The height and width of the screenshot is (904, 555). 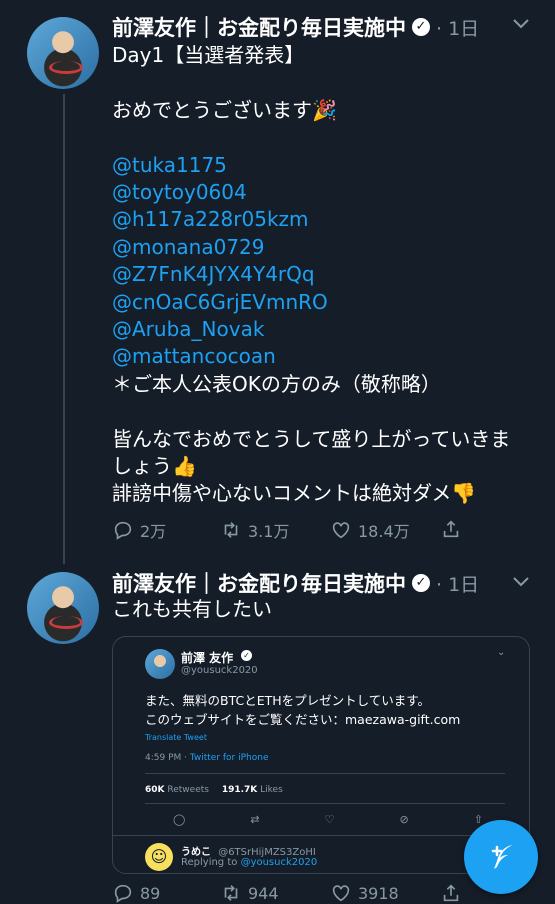 What do you see at coordinates (192, 609) in the screenshot?
I see `tweet-body: これも共有したい` at bounding box center [192, 609].